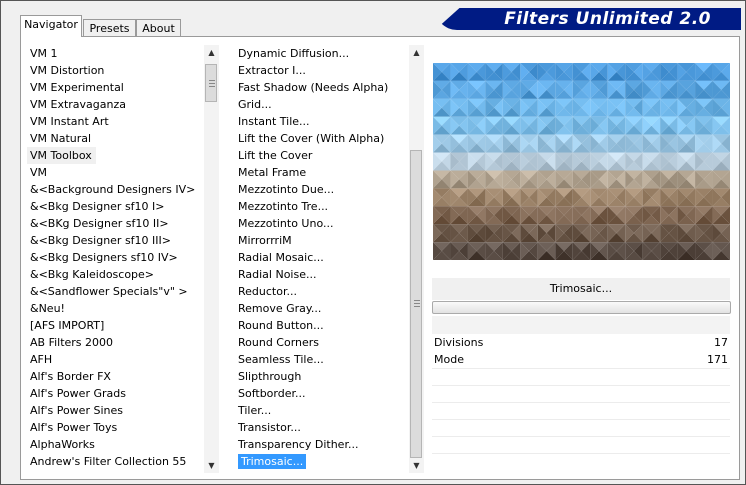  I want to click on category-item: [AFS IMPORT], so click(114, 325).